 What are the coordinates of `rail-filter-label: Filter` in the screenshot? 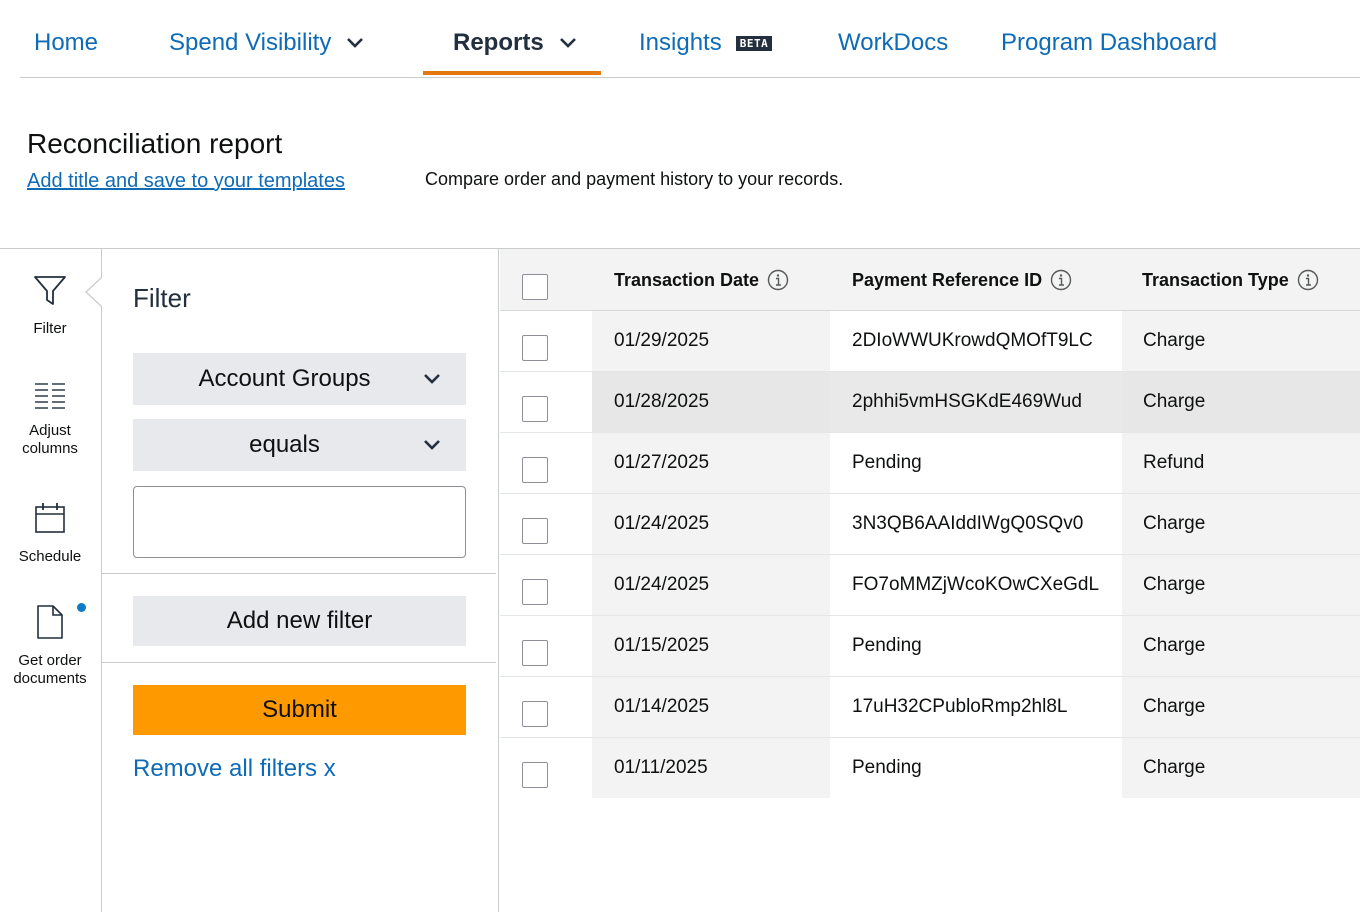 It's located at (50, 328).